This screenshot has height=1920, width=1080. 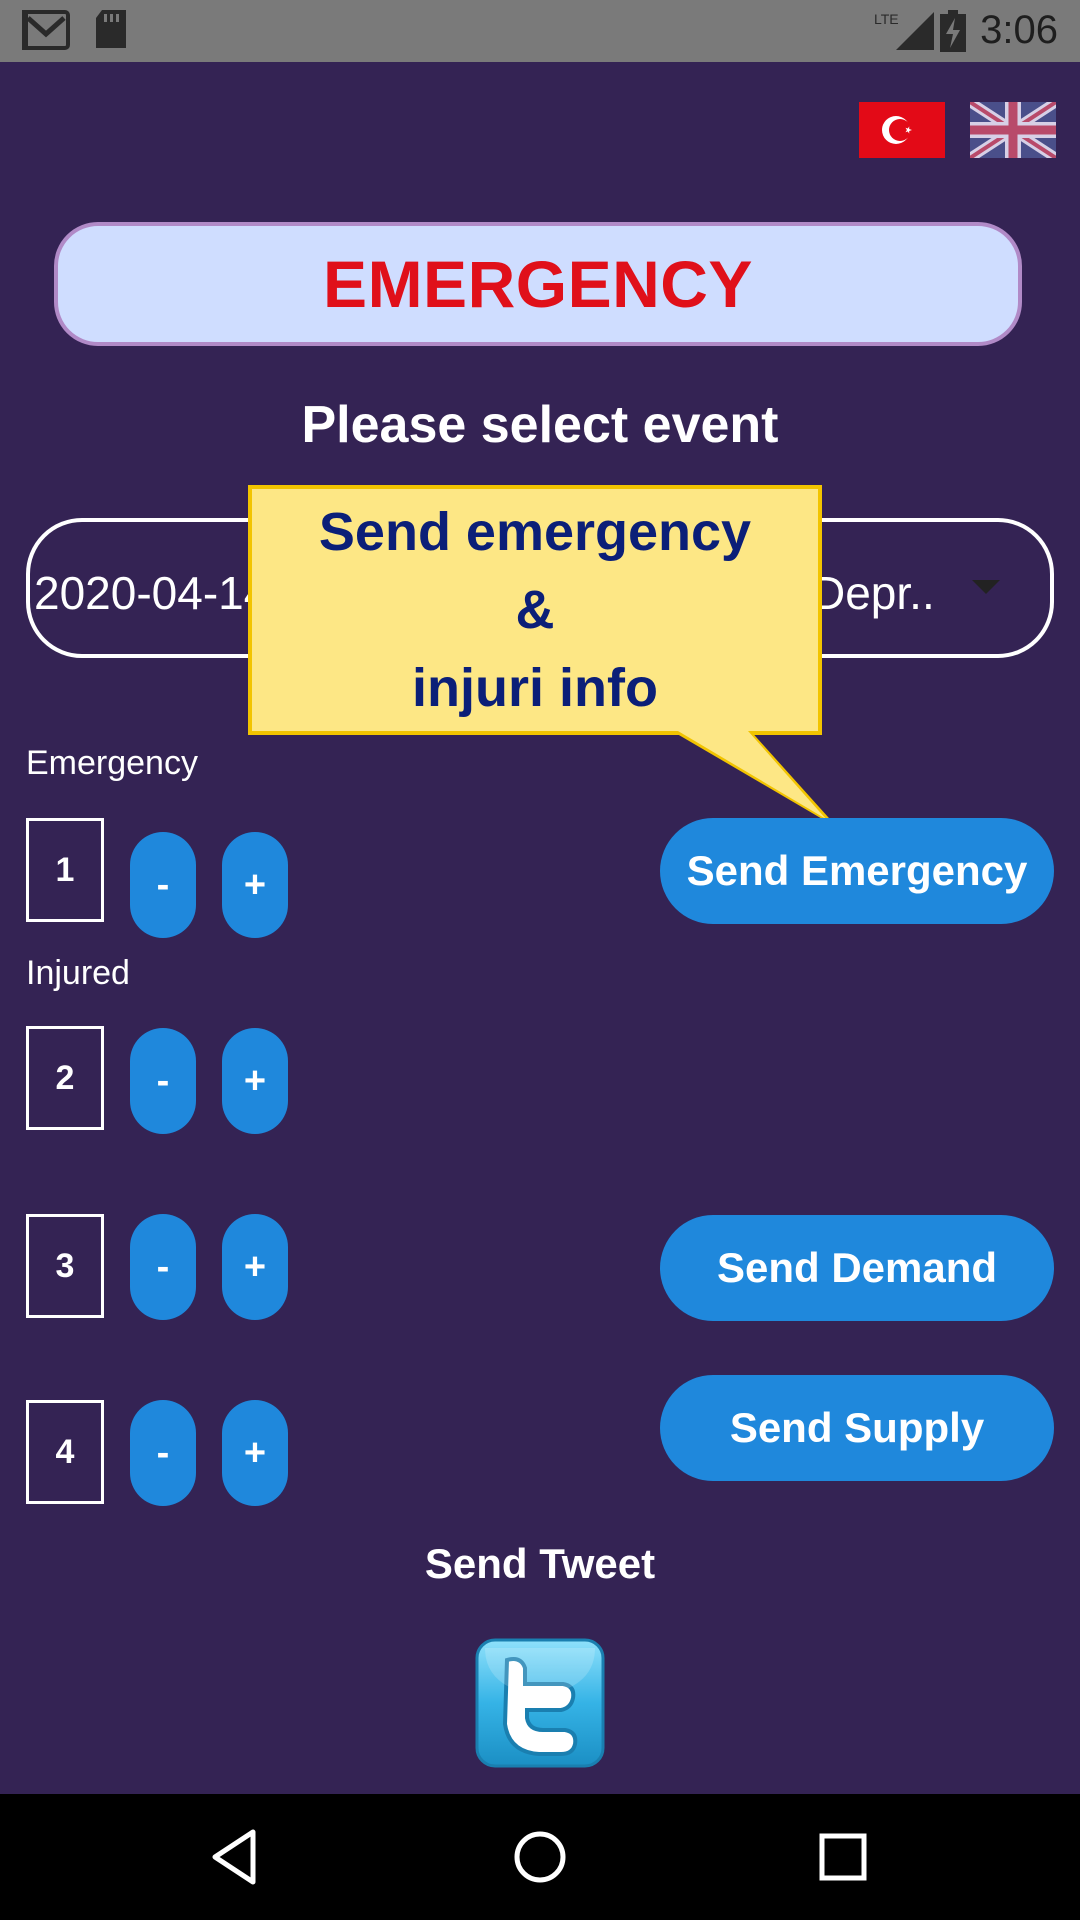 I want to click on callout-line-3: injuri info, so click(x=535, y=688).